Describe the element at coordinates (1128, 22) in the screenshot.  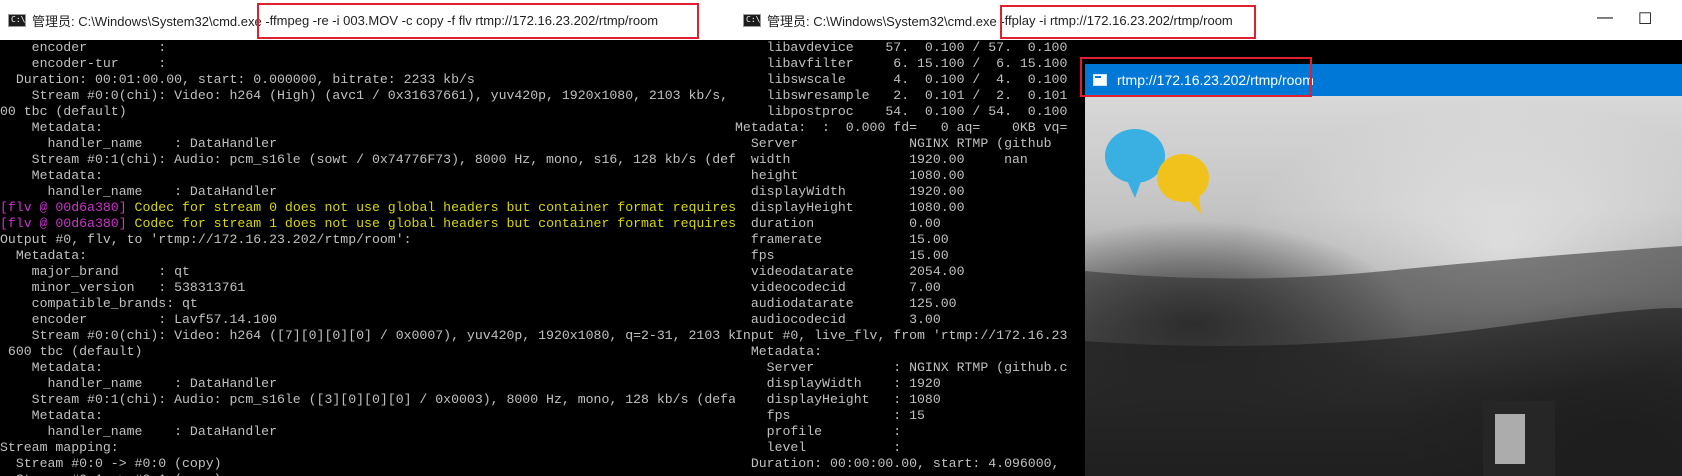
I see `highlight-ffplay-command` at that location.